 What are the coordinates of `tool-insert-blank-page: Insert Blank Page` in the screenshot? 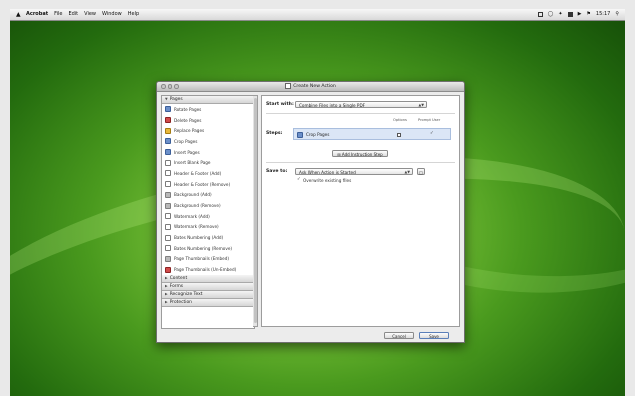 It's located at (208, 162).